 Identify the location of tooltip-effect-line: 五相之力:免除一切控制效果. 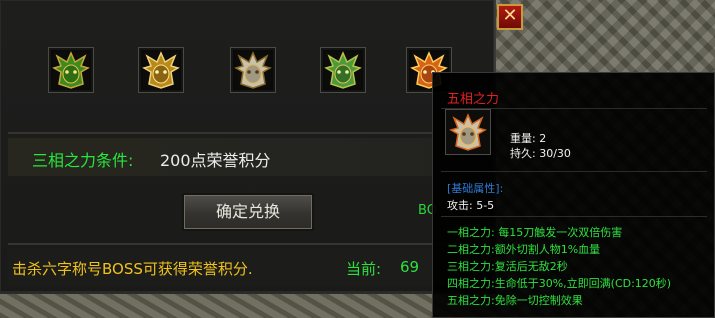
(515, 300).